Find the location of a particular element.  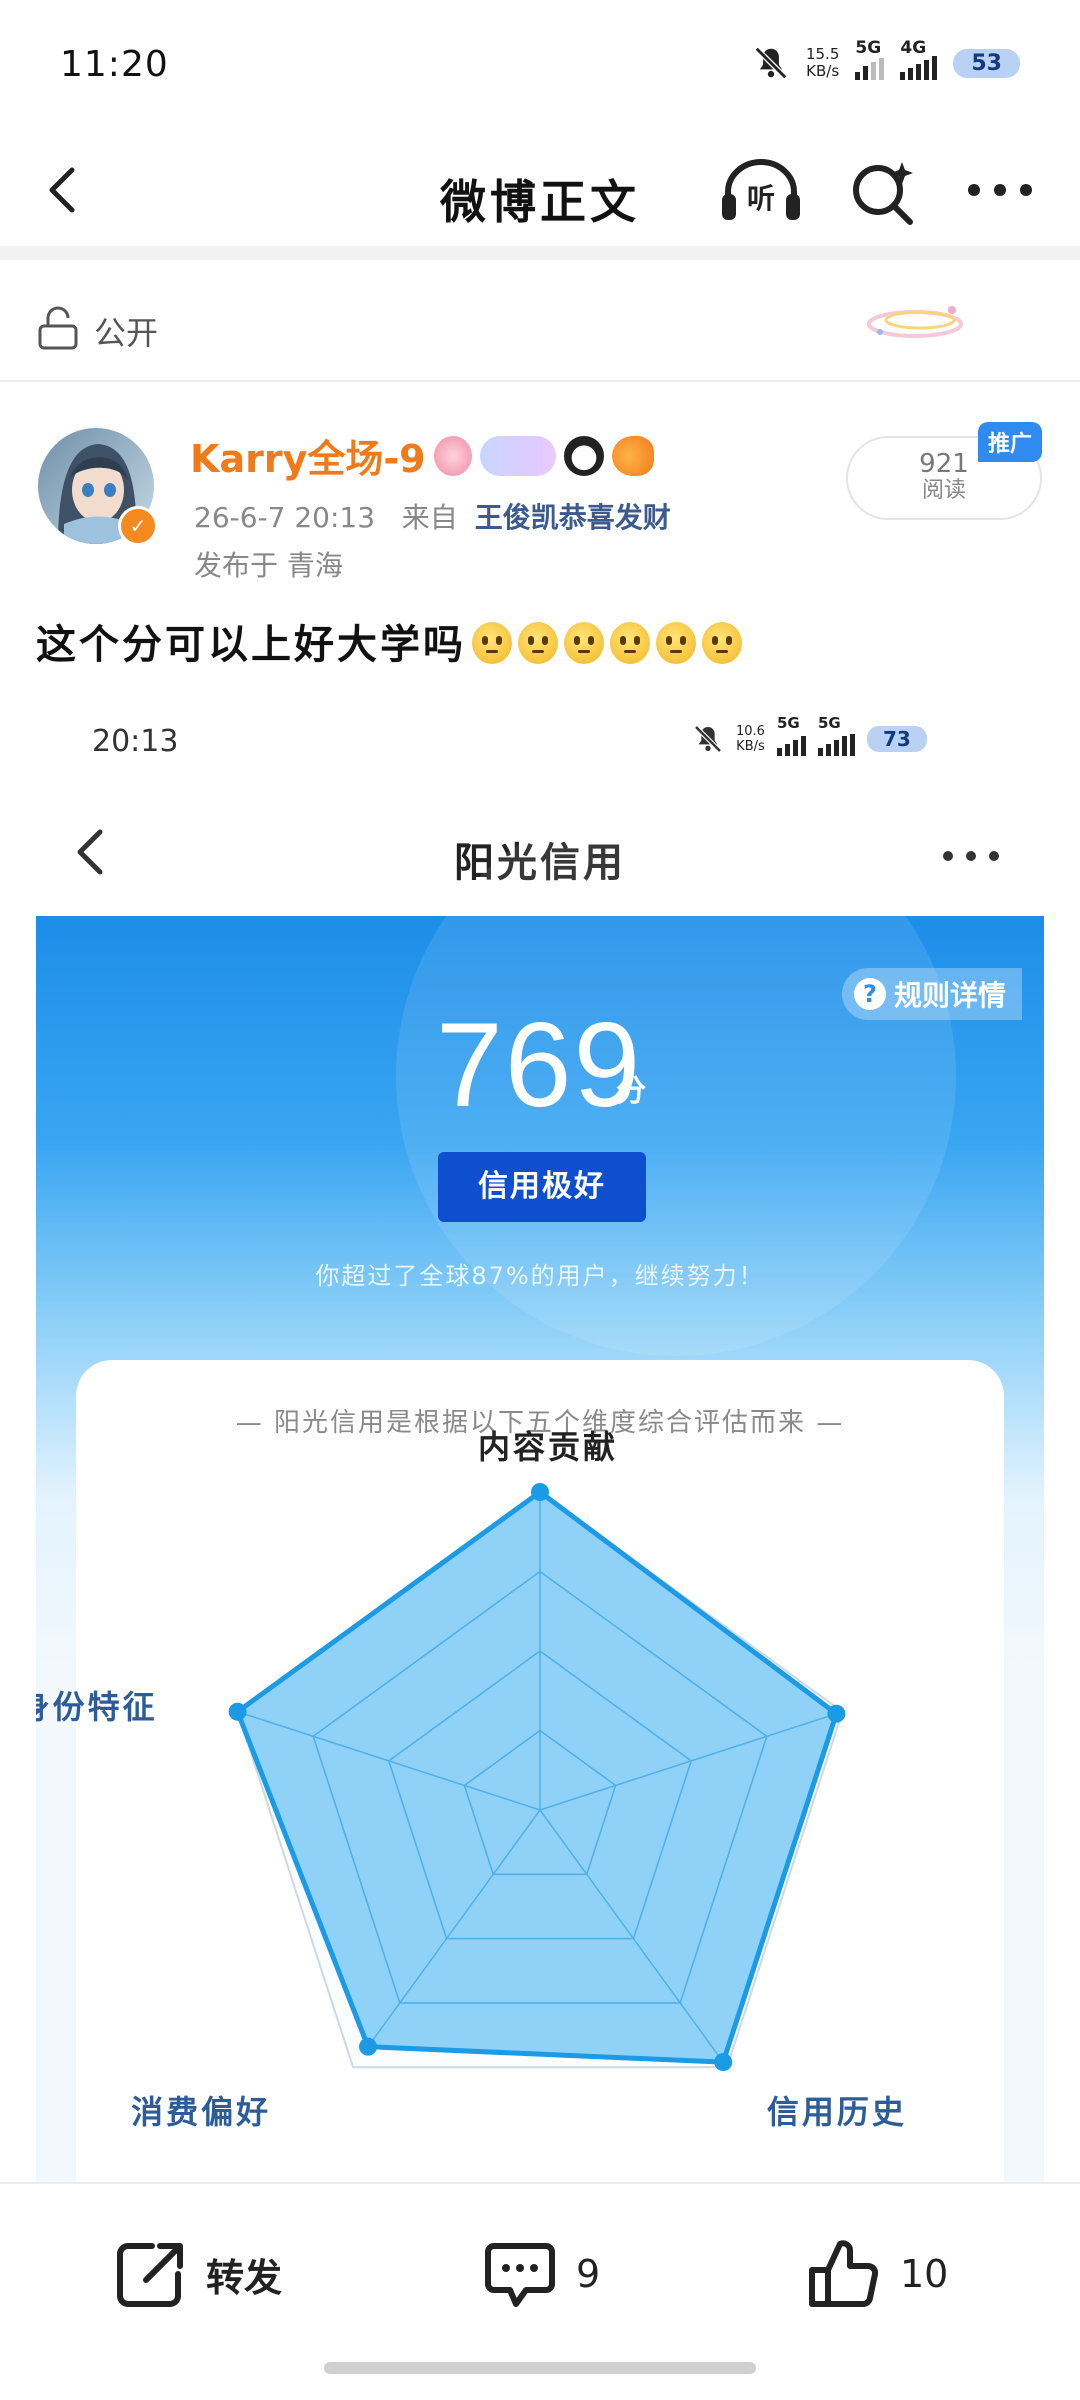

status-icons: 15.5 KB/s 5G 4G 53 is located at coordinates (886, 60).